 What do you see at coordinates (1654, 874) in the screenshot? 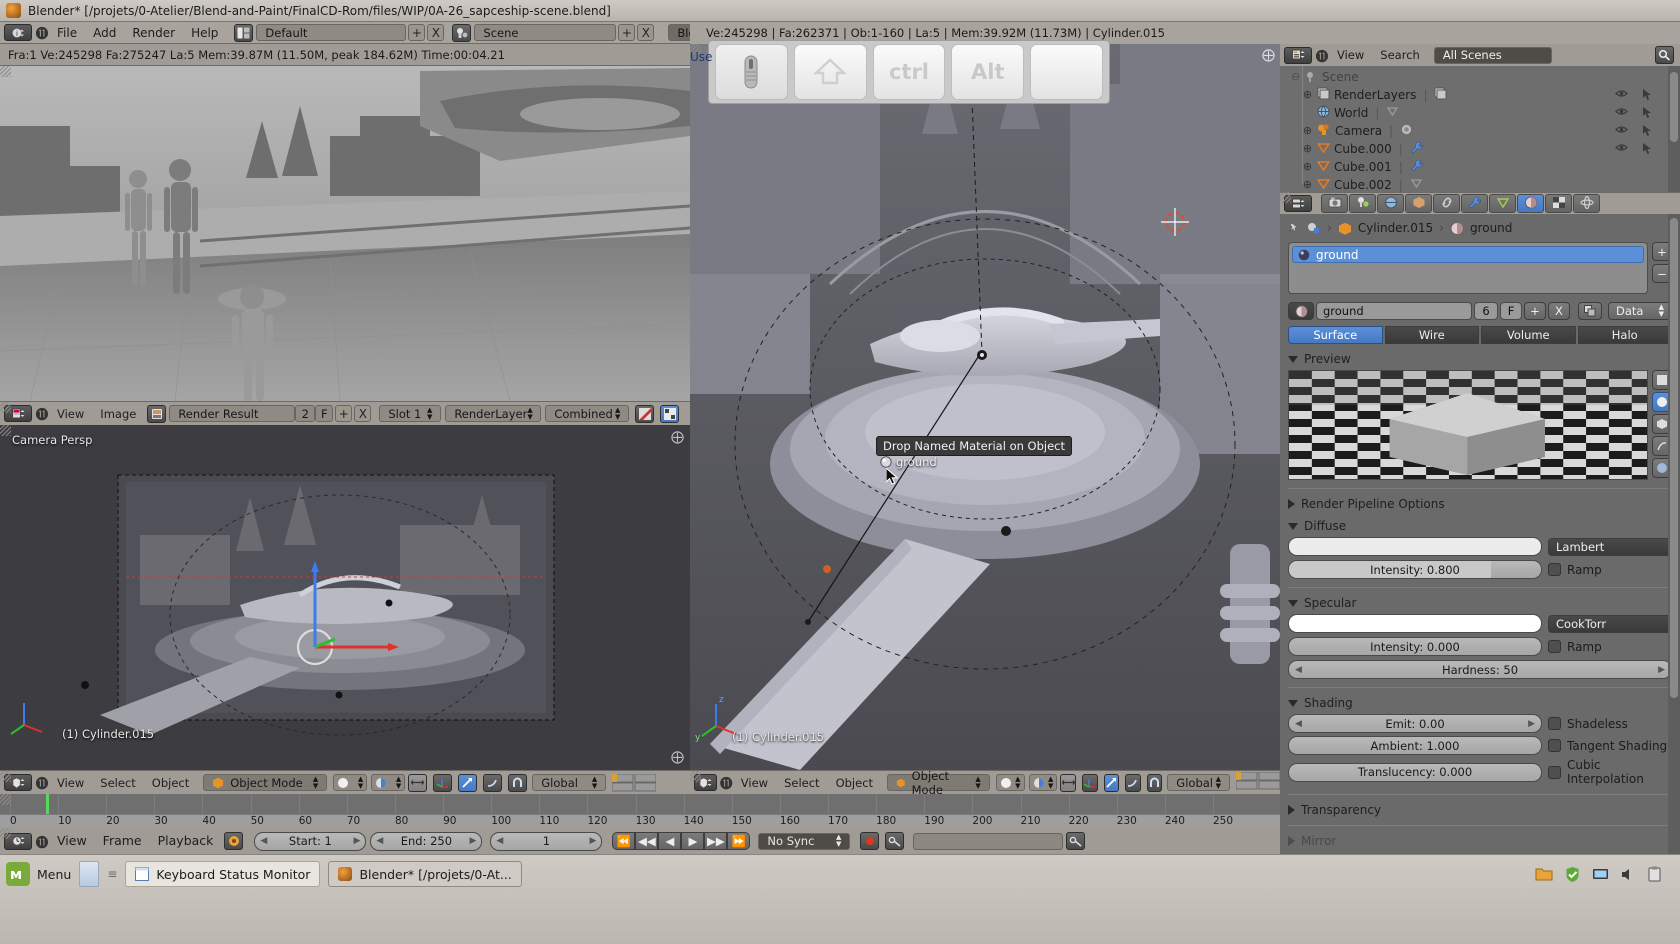
I see `clipboard-icon` at bounding box center [1654, 874].